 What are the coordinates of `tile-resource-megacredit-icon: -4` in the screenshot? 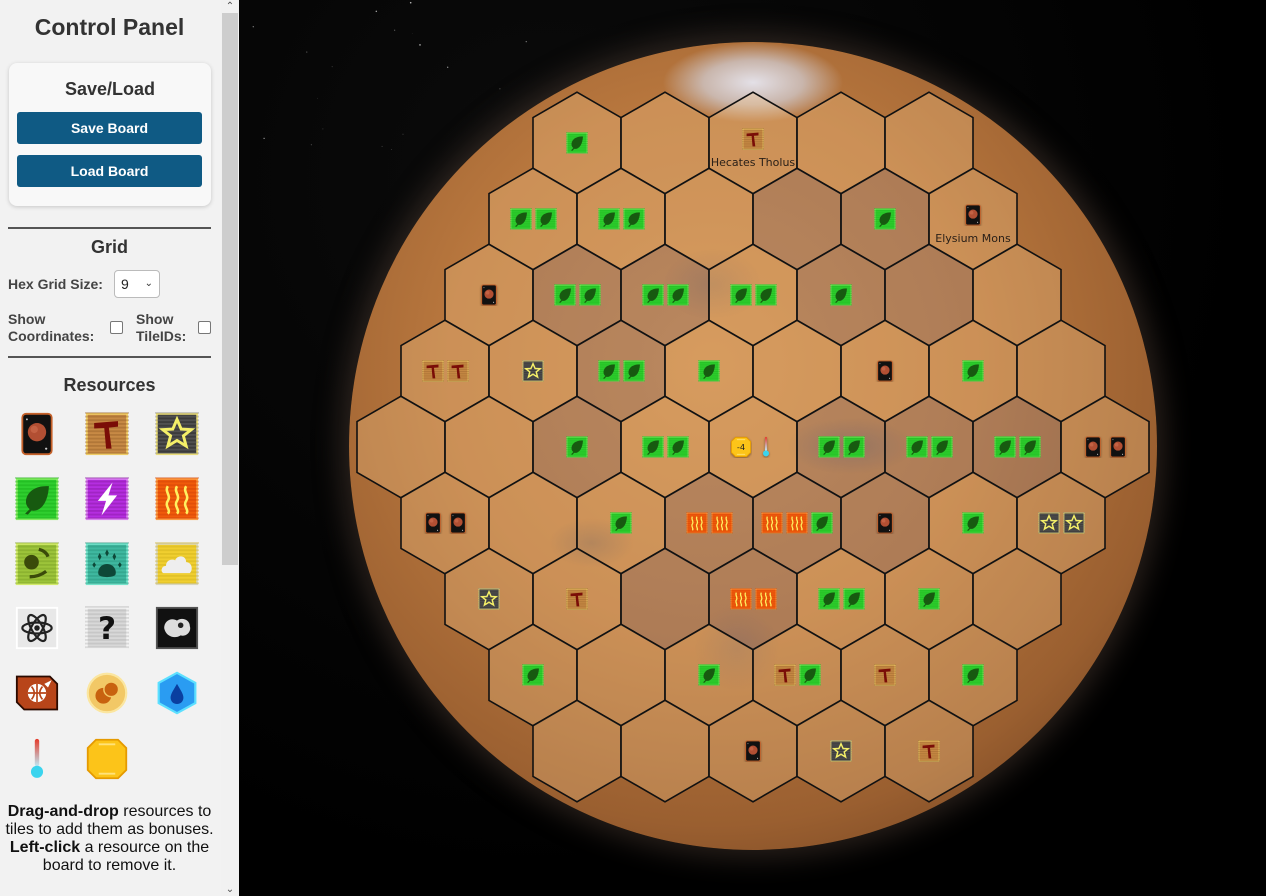 It's located at (741, 447).